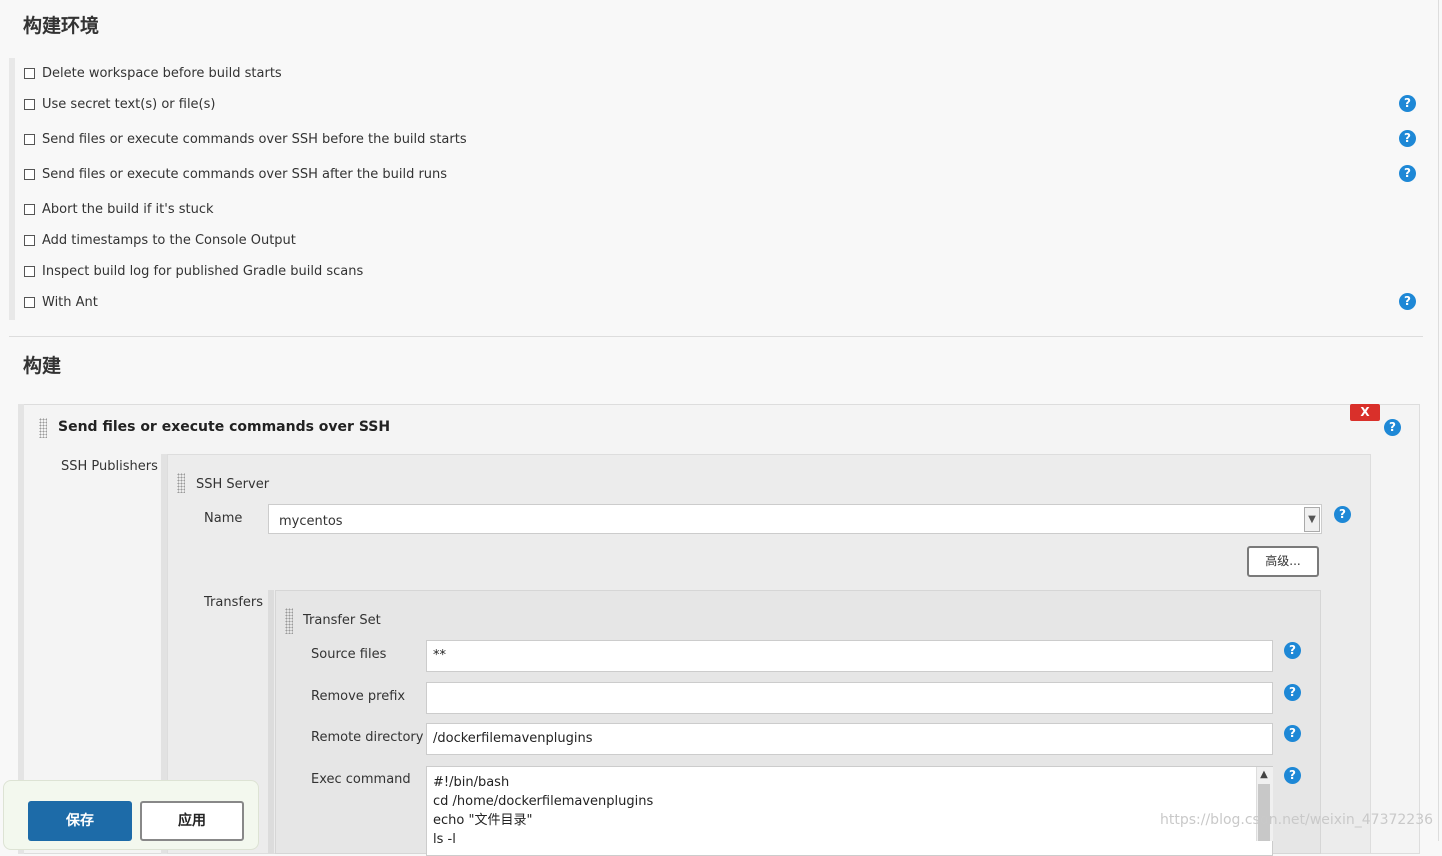  Describe the element at coordinates (234, 602) in the screenshot. I see `transfers-label: Transfers` at that location.